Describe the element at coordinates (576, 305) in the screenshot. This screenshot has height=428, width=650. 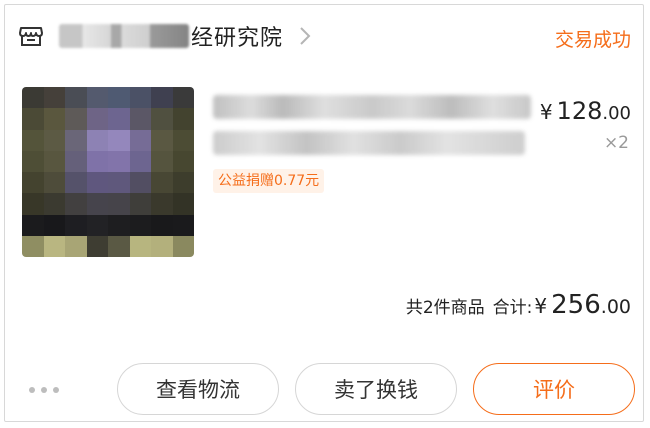
I see `total-integer: 256` at that location.